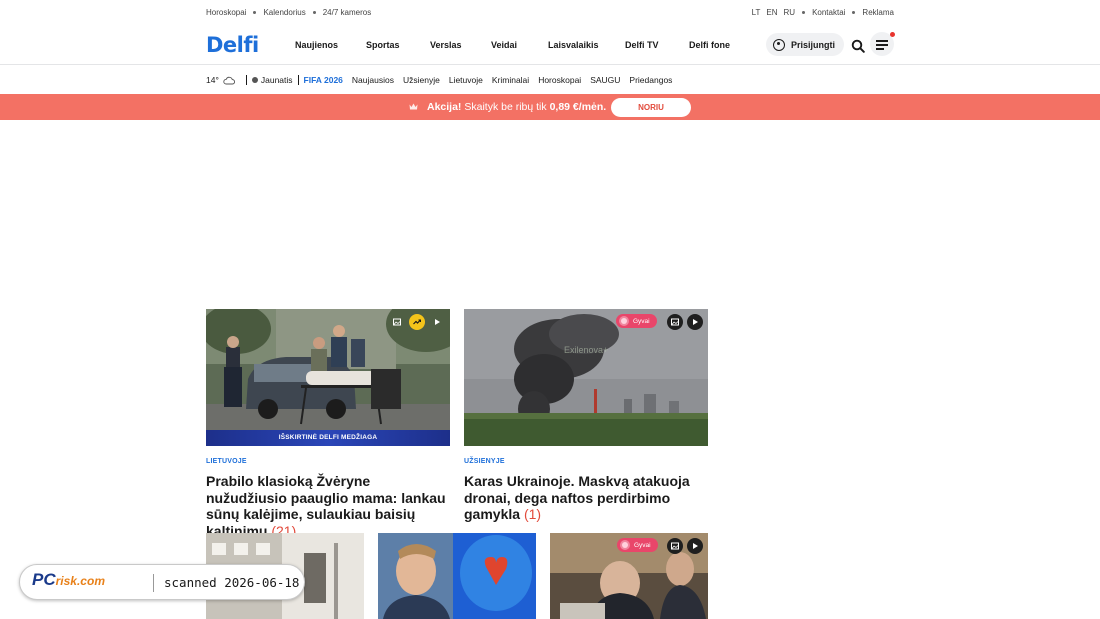  What do you see at coordinates (373, 80) in the screenshot?
I see `subnav-link-latest: Naujausios` at bounding box center [373, 80].